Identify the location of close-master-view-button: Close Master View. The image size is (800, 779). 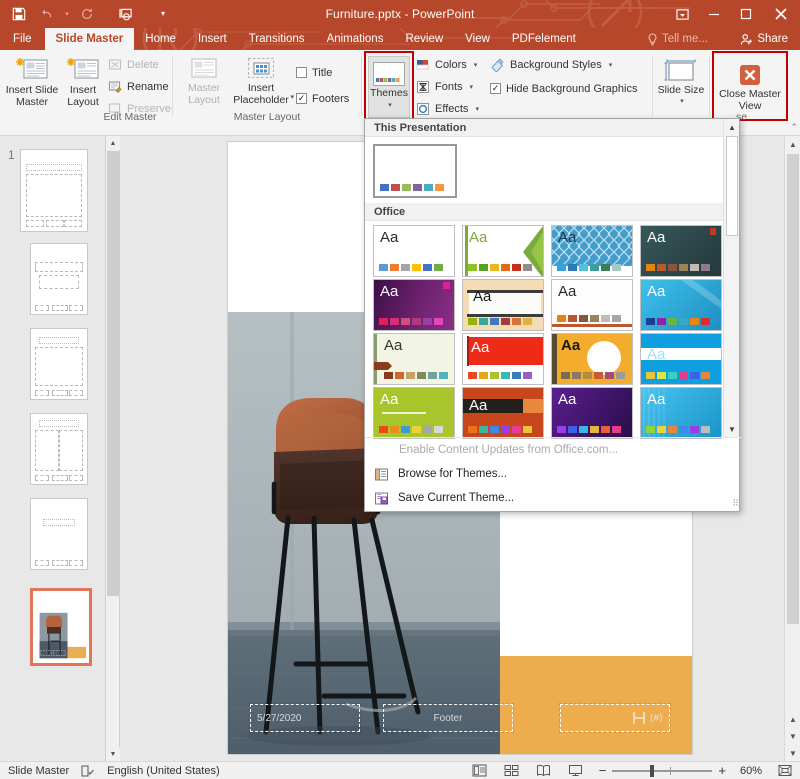
(750, 85).